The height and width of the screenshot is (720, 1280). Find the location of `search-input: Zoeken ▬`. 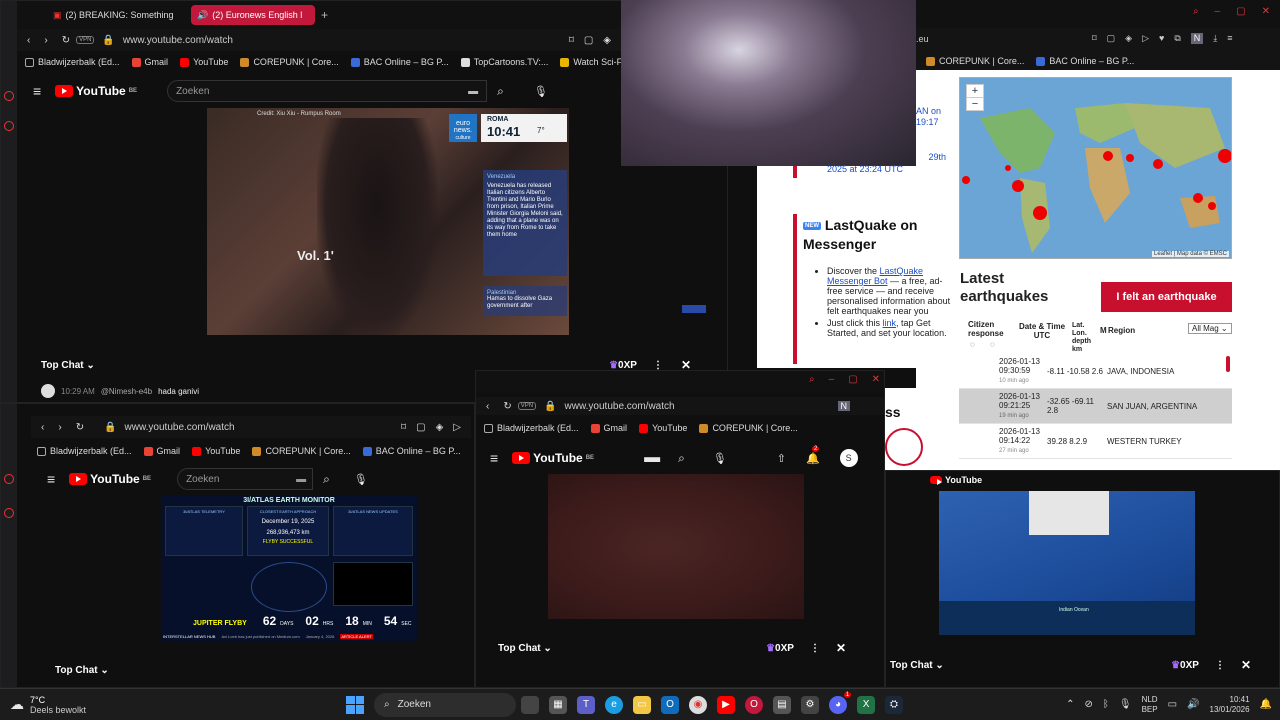

search-input: Zoeken ▬ is located at coordinates (327, 91).